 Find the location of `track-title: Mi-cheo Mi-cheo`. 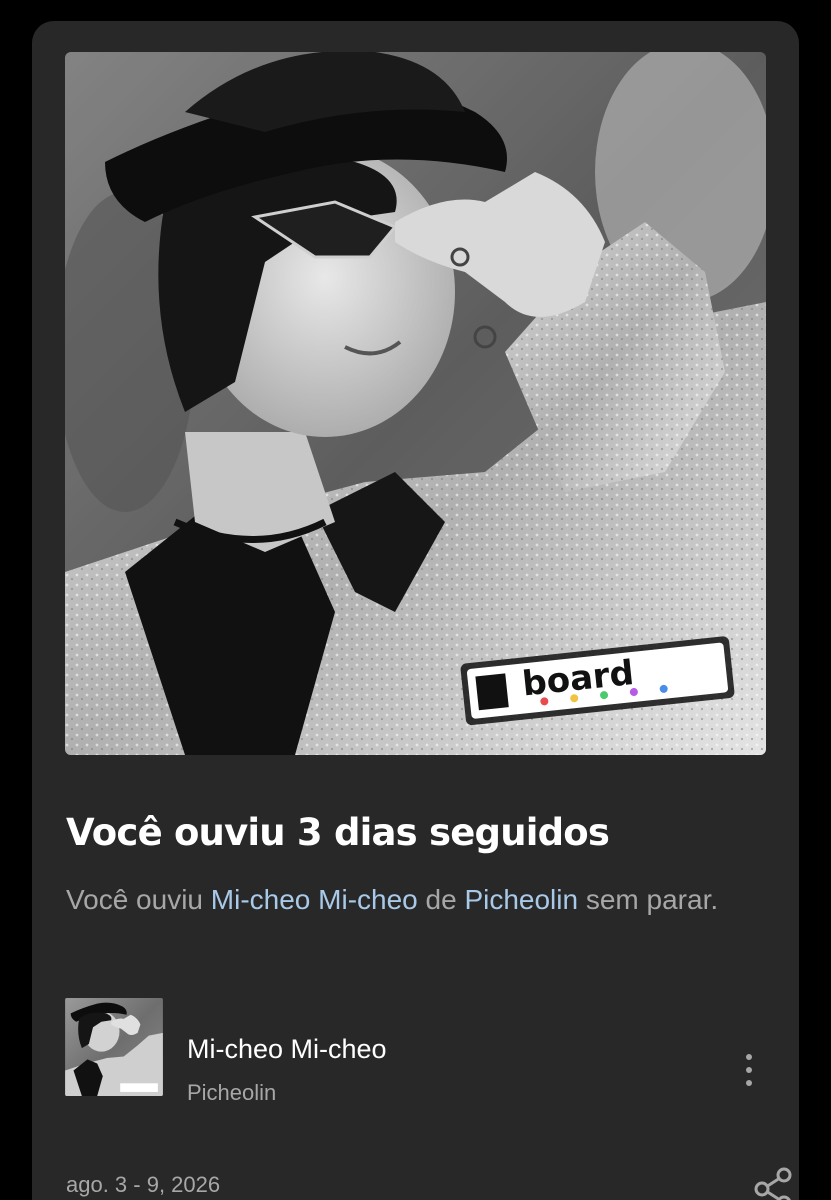

track-title: Mi-cheo Mi-cheo is located at coordinates (287, 1049).